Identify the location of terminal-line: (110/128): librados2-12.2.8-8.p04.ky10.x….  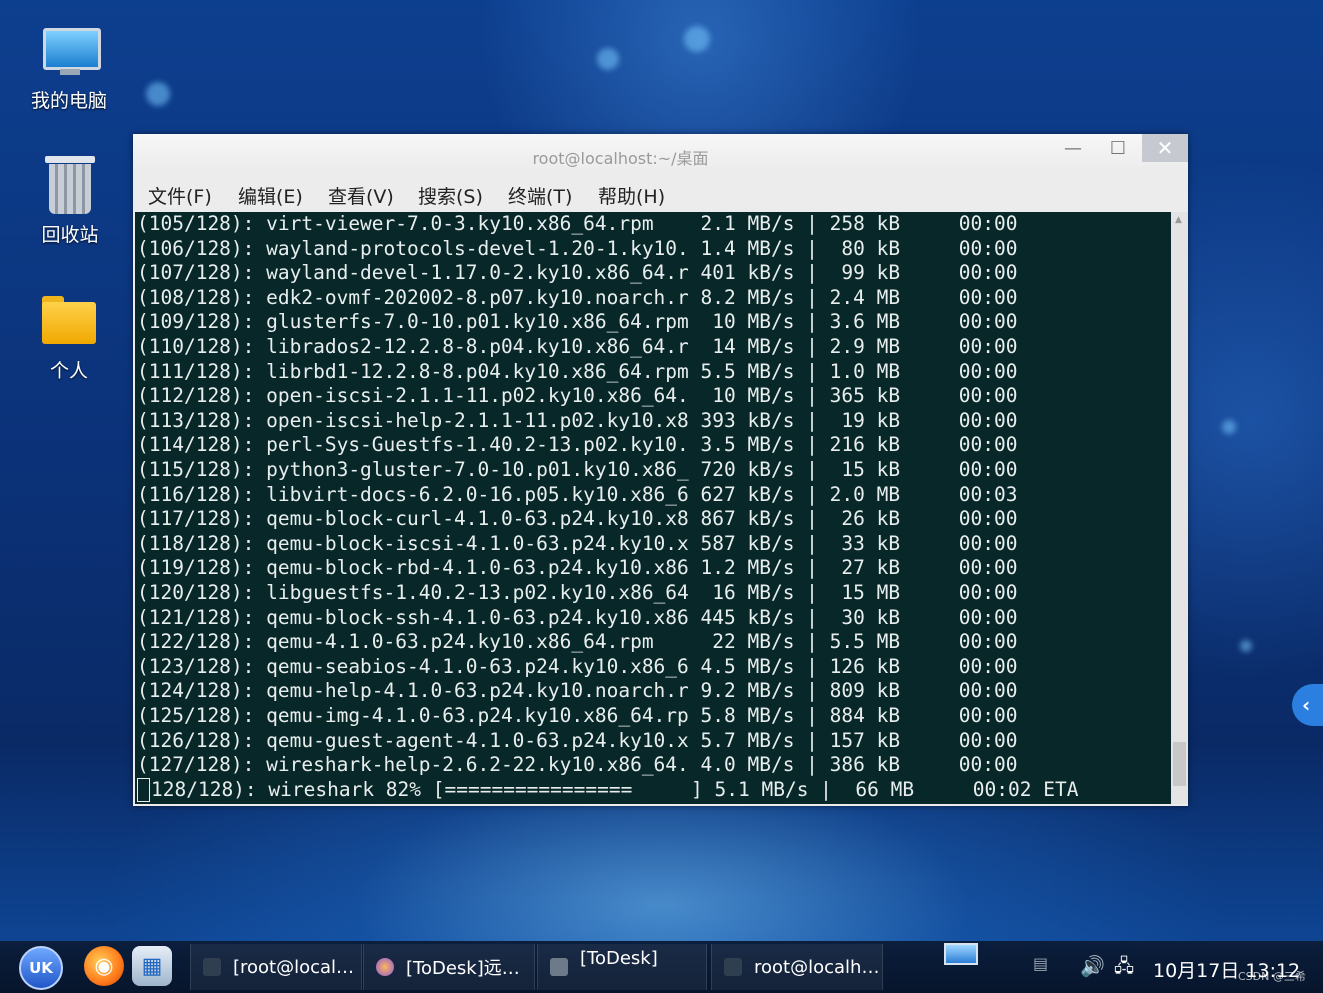
(577, 346).